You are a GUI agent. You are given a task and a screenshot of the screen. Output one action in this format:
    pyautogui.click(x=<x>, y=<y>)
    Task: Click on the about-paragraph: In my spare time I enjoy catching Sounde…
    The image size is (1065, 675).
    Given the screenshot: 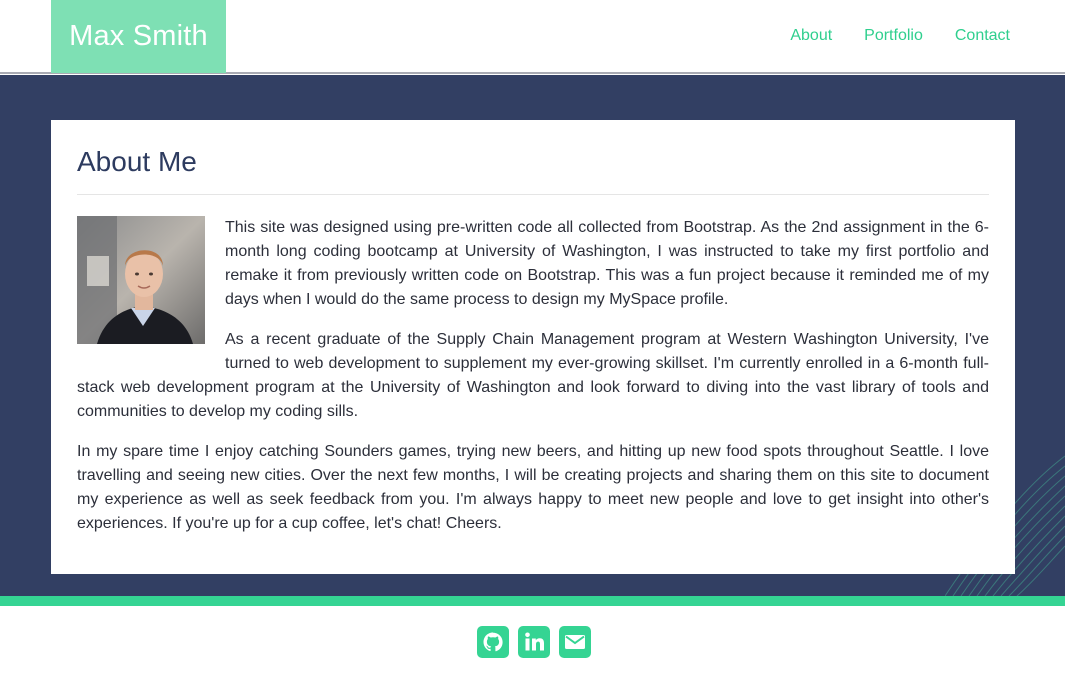 What is the action you would take?
    pyautogui.click(x=533, y=487)
    